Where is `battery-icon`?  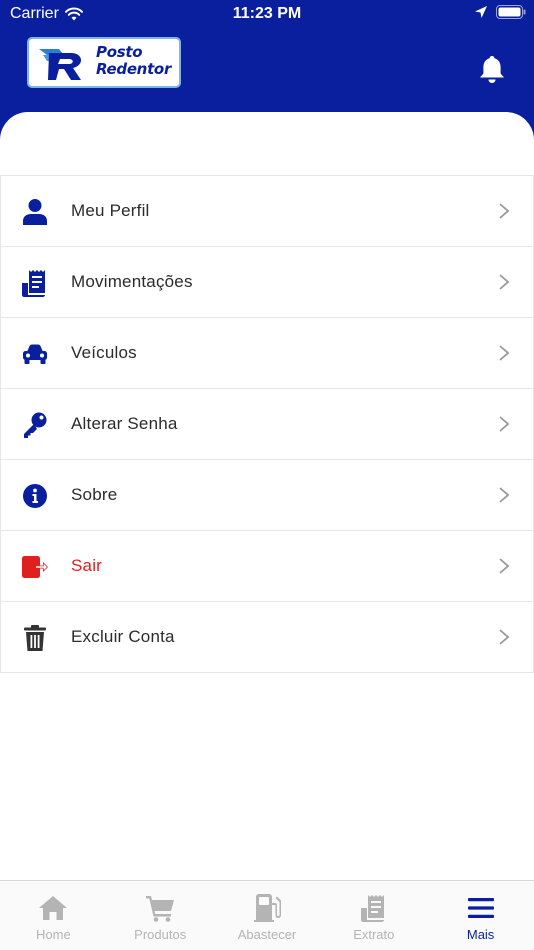
battery-icon is located at coordinates (511, 12).